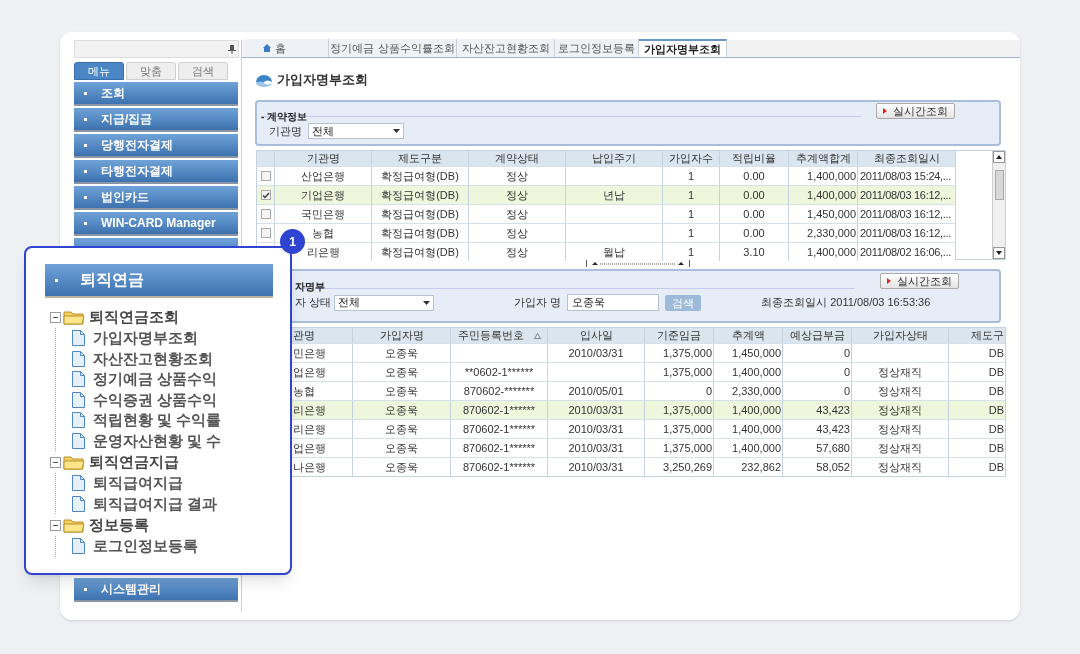 The width and height of the screenshot is (1080, 654). Describe the element at coordinates (134, 462) in the screenshot. I see `tree-item: 퇴직연금지급` at that location.